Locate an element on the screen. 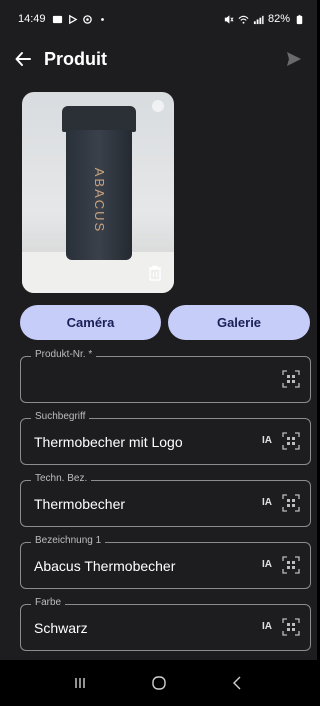 This screenshot has width=320, height=706. recent-apps-button is located at coordinates (80, 683).